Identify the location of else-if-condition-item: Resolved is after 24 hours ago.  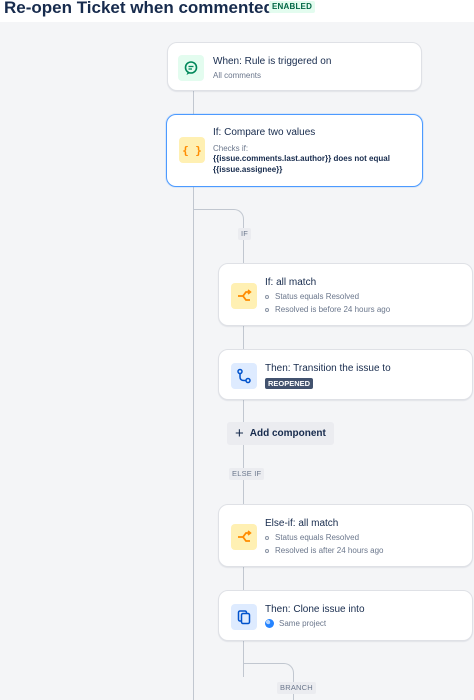
(324, 550).